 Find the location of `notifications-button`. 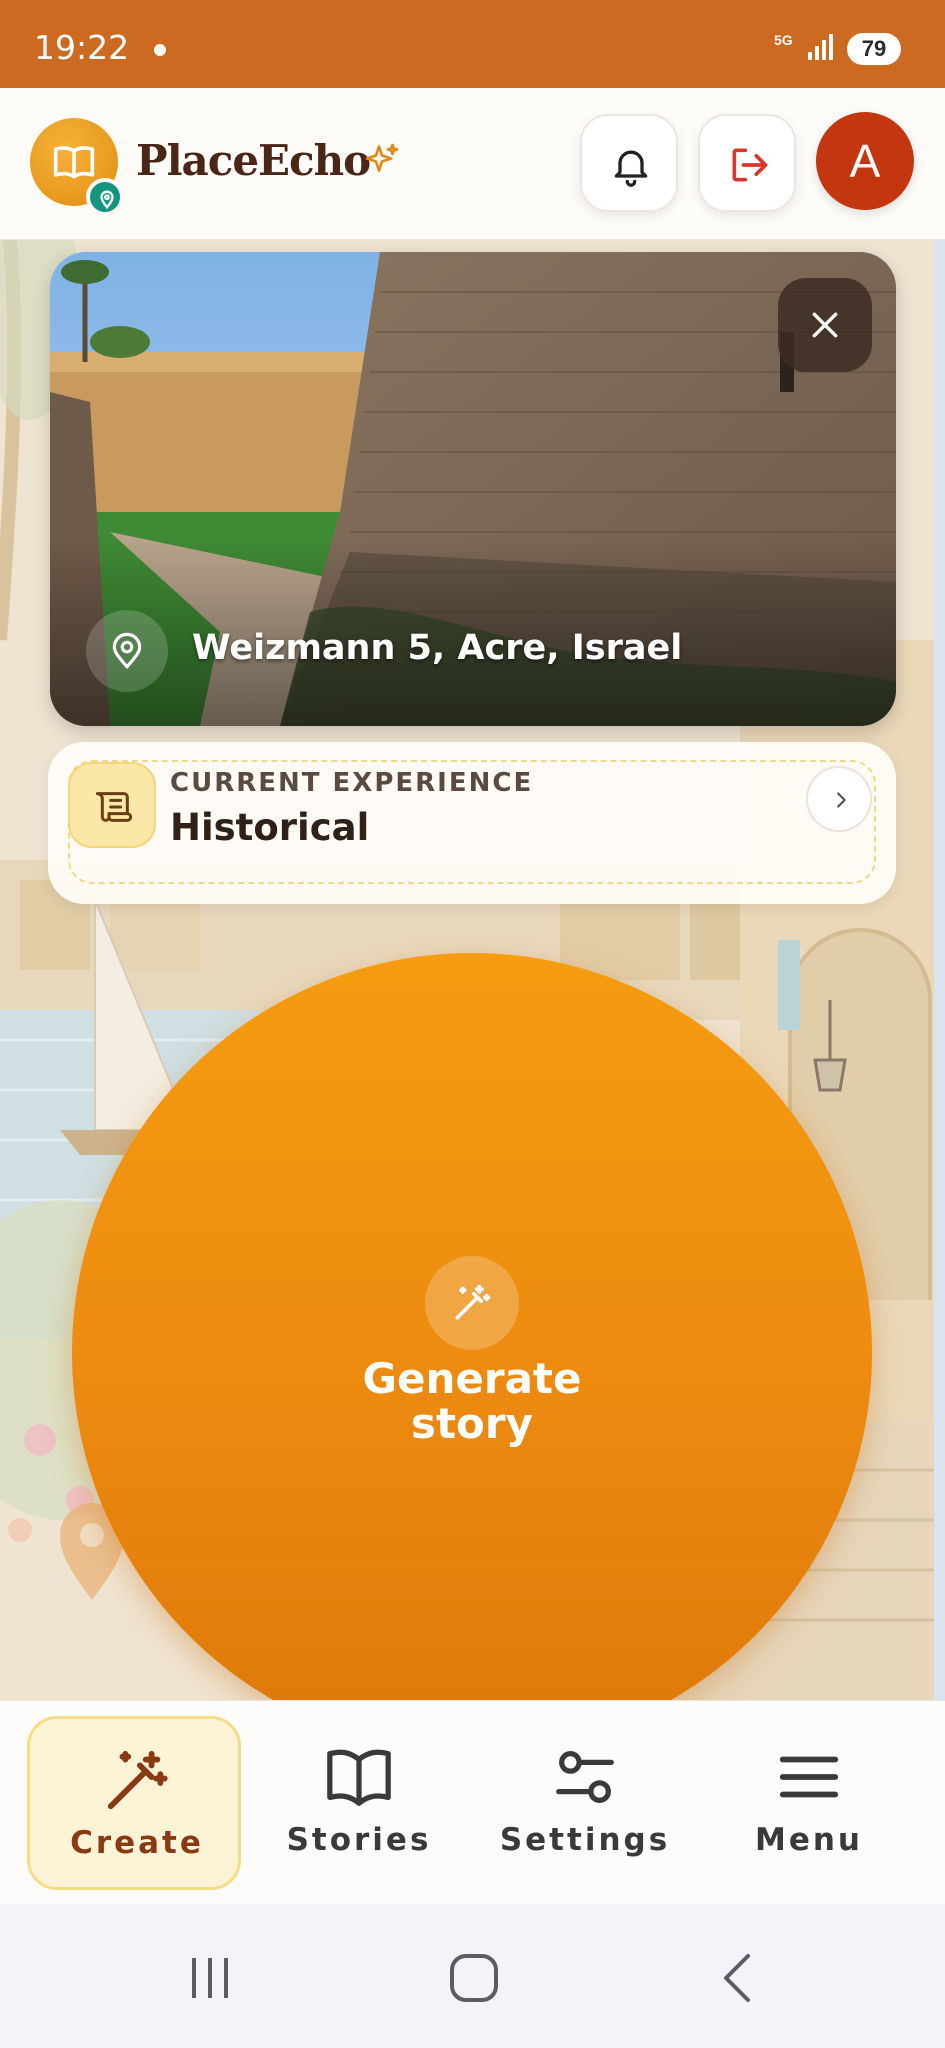

notifications-button is located at coordinates (629, 163).